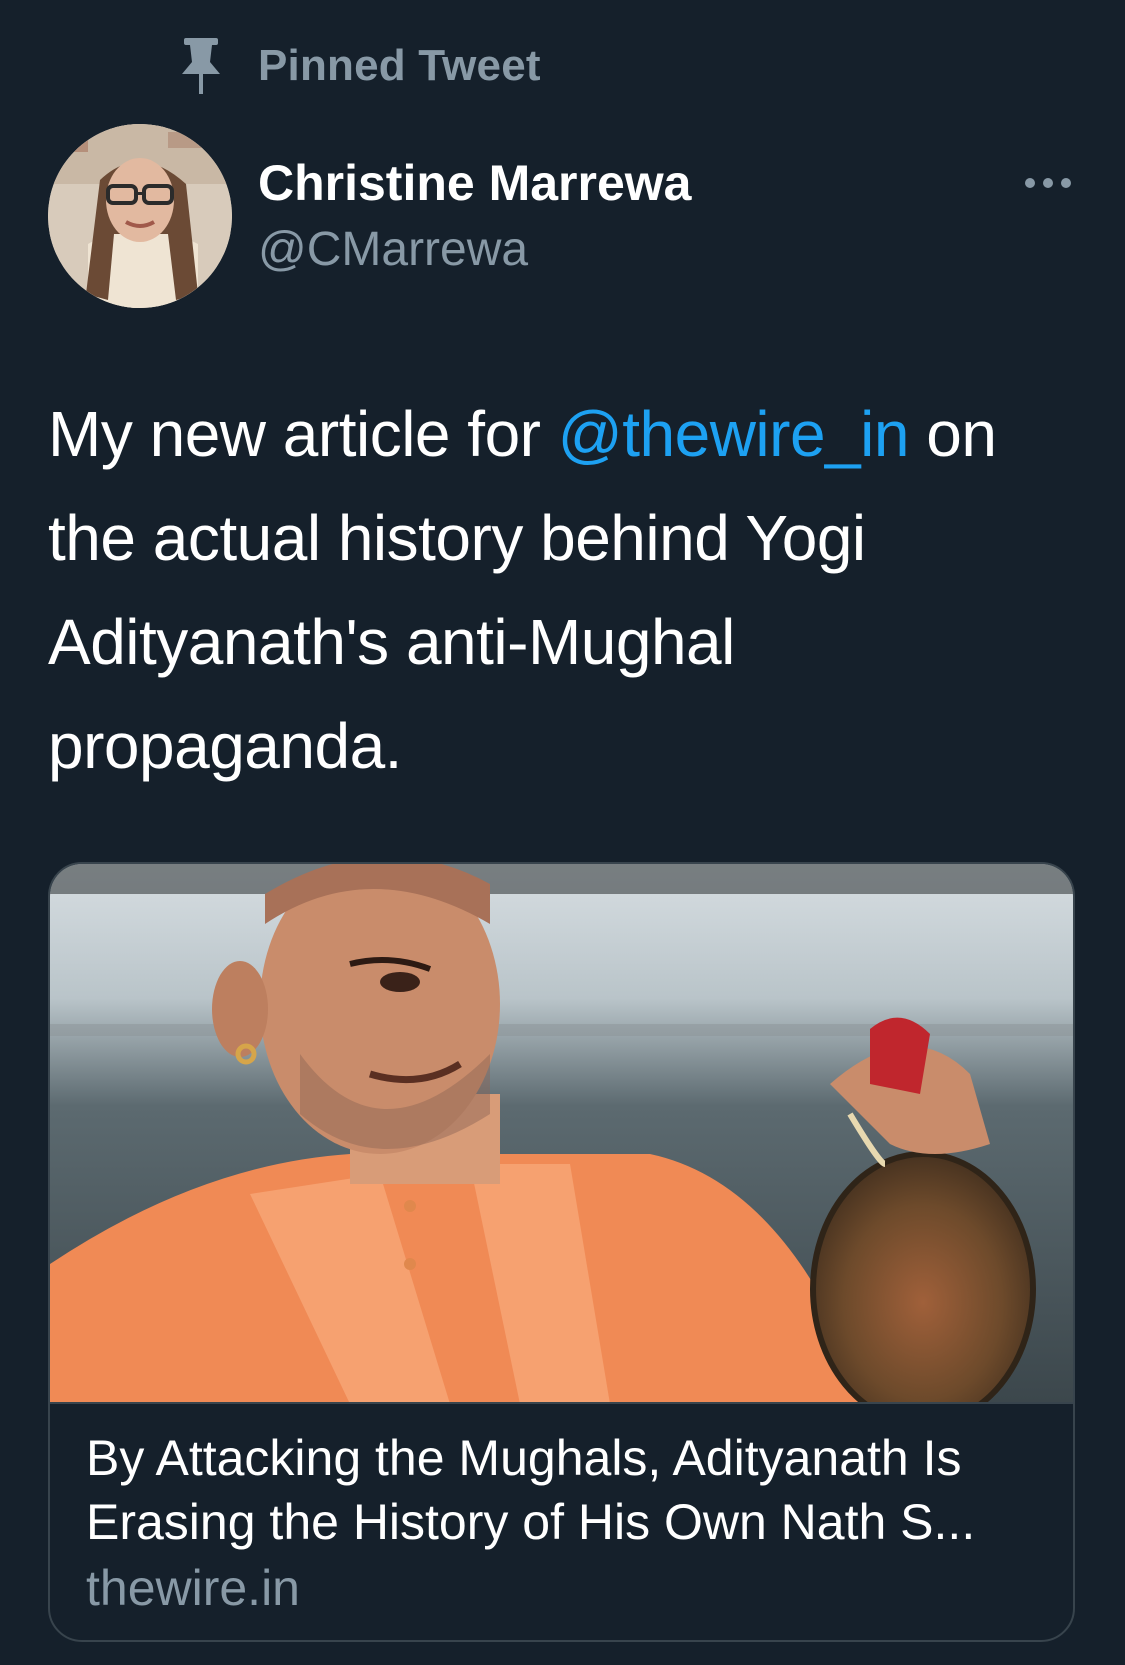 The width and height of the screenshot is (1125, 1665). I want to click on avatar-image, so click(140, 216).